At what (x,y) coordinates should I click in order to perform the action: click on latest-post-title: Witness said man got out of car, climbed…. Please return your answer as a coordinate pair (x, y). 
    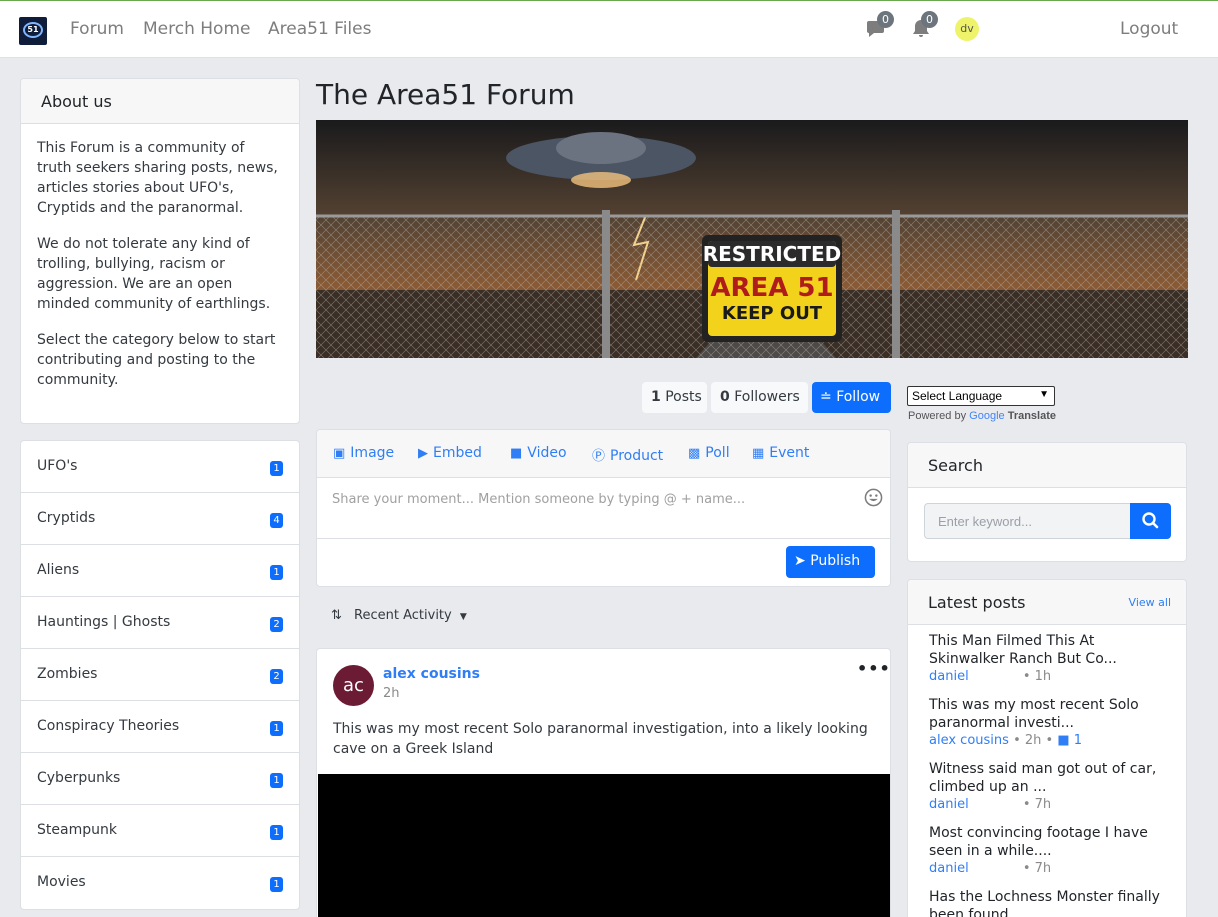
    Looking at the image, I should click on (1051, 778).